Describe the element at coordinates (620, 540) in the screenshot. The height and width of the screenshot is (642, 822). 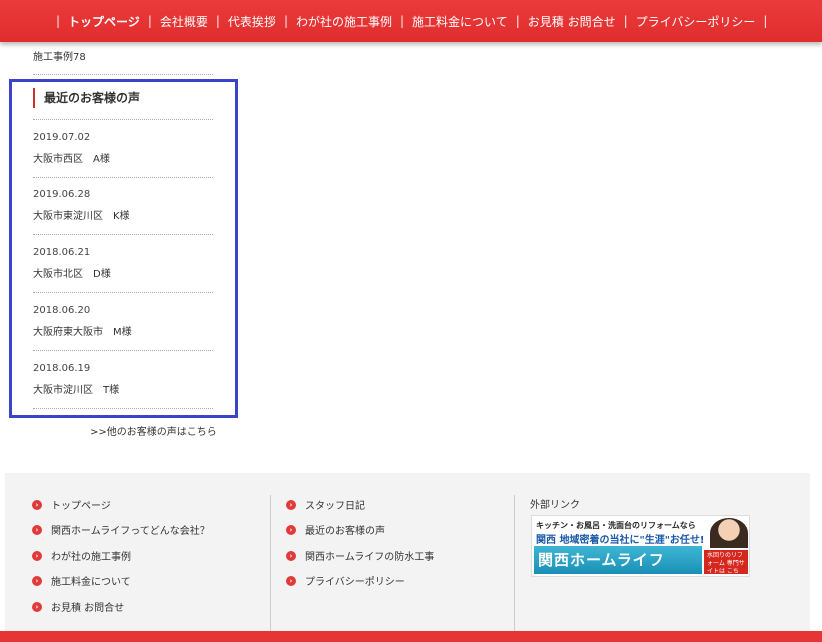
I see `banner-subtitle: 関西 地域密着の当社に"生涯"お任せ!` at that location.